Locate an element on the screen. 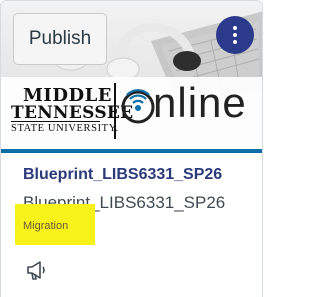 The height and width of the screenshot is (297, 320). kebab-menu-icon is located at coordinates (235, 35).